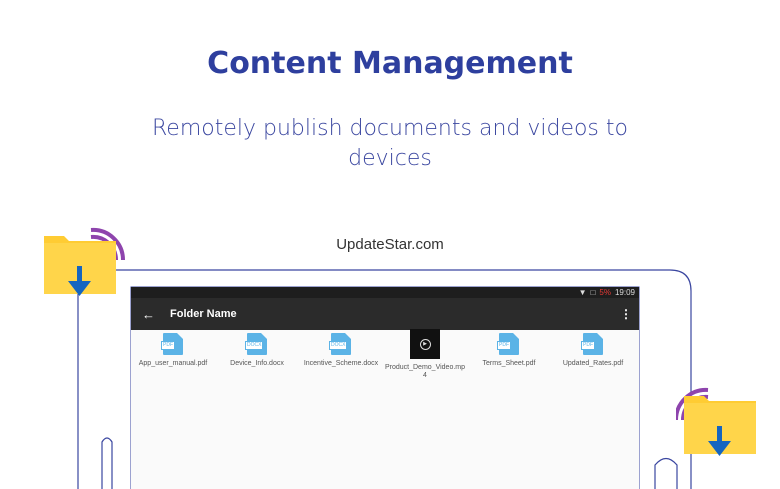  I want to click on app-bar: ← Folder Name ⋮, so click(385, 314).